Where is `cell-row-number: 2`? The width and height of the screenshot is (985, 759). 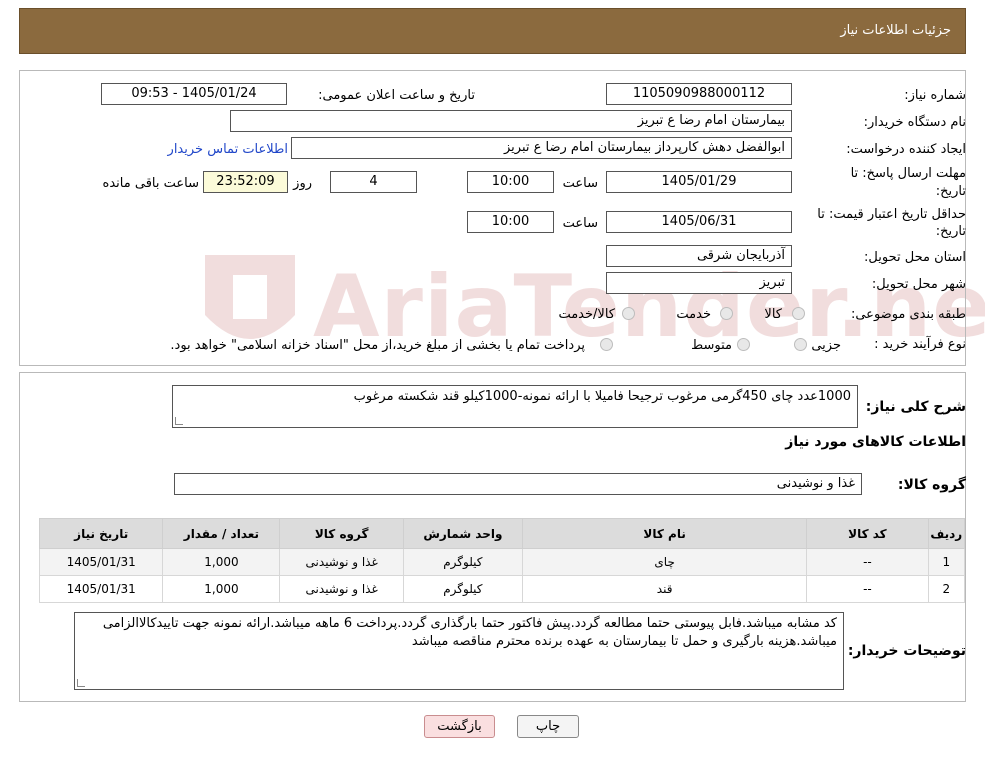 cell-row-number: 2 is located at coordinates (946, 589).